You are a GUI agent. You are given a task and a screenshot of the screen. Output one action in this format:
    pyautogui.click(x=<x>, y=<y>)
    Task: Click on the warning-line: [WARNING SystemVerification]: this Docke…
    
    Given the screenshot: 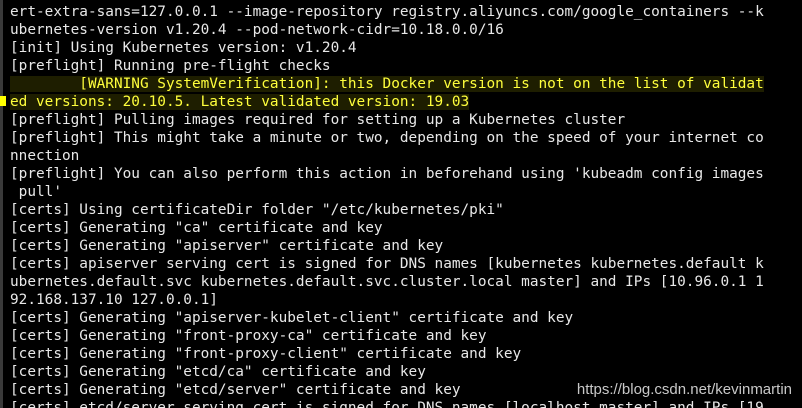 What is the action you would take?
    pyautogui.click(x=405, y=84)
    